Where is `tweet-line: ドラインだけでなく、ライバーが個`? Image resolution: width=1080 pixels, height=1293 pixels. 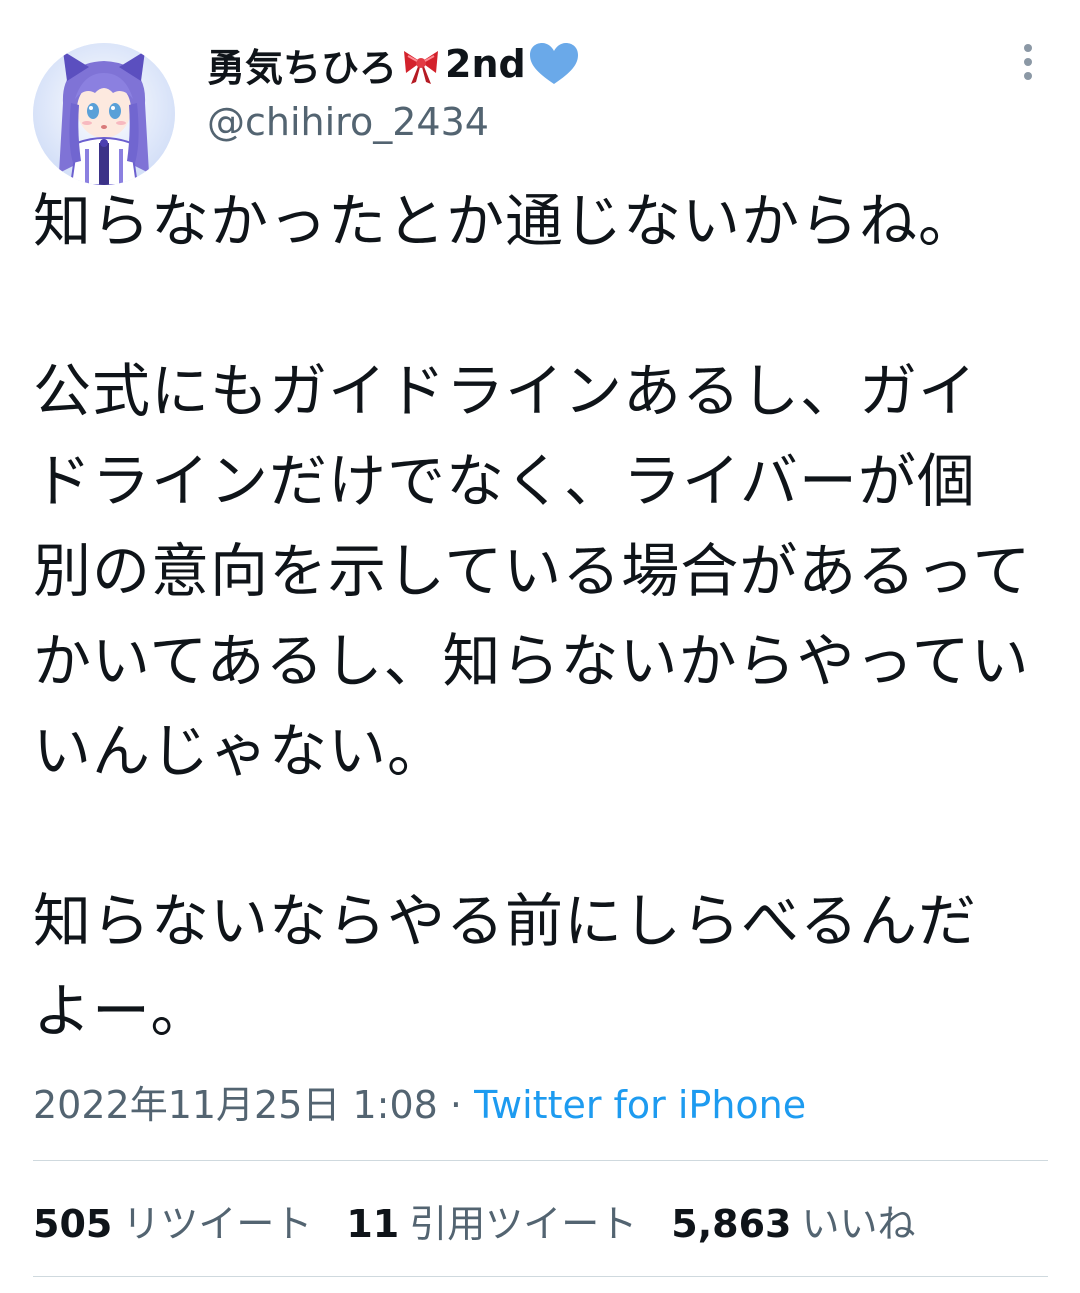
tweet-line: ドラインだけでなく、ライバーが個 is located at coordinates (504, 481).